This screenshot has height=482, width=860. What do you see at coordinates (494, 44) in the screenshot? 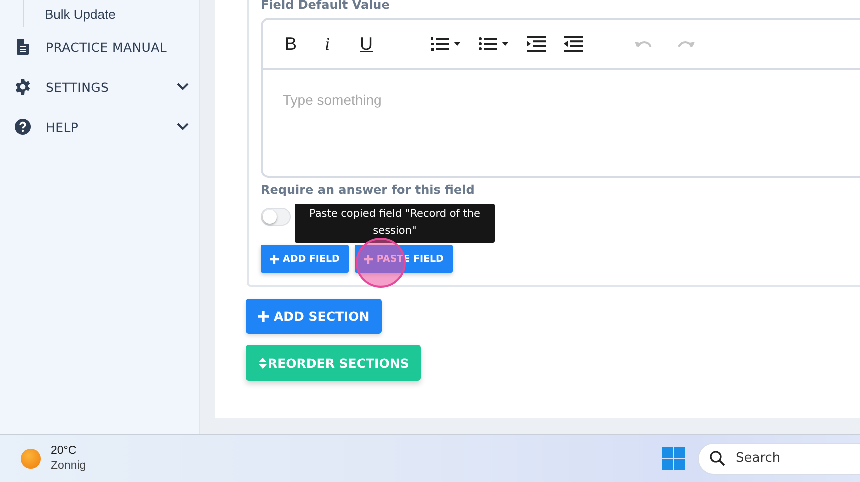
I see `bullet-list-icon` at bounding box center [494, 44].